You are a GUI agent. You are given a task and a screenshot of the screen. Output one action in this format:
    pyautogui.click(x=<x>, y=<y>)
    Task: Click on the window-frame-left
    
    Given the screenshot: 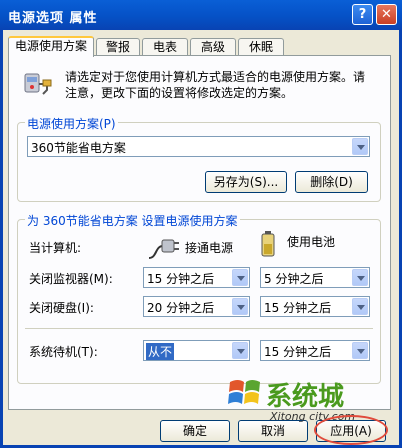 What is the action you would take?
    pyautogui.click(x=1, y=239)
    